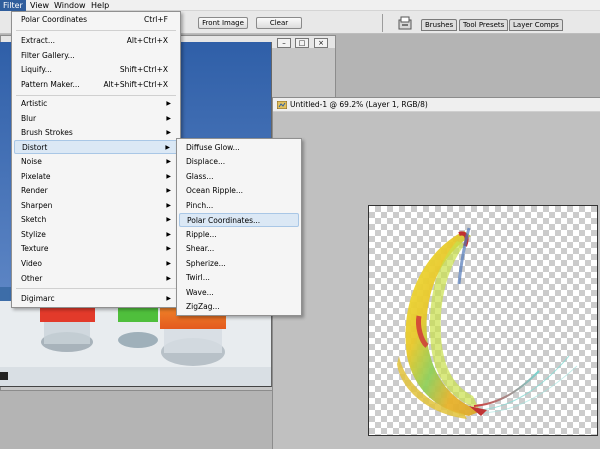 The image size is (600, 449). I want to click on menu-item-blur: Blur ▶, so click(96, 119).